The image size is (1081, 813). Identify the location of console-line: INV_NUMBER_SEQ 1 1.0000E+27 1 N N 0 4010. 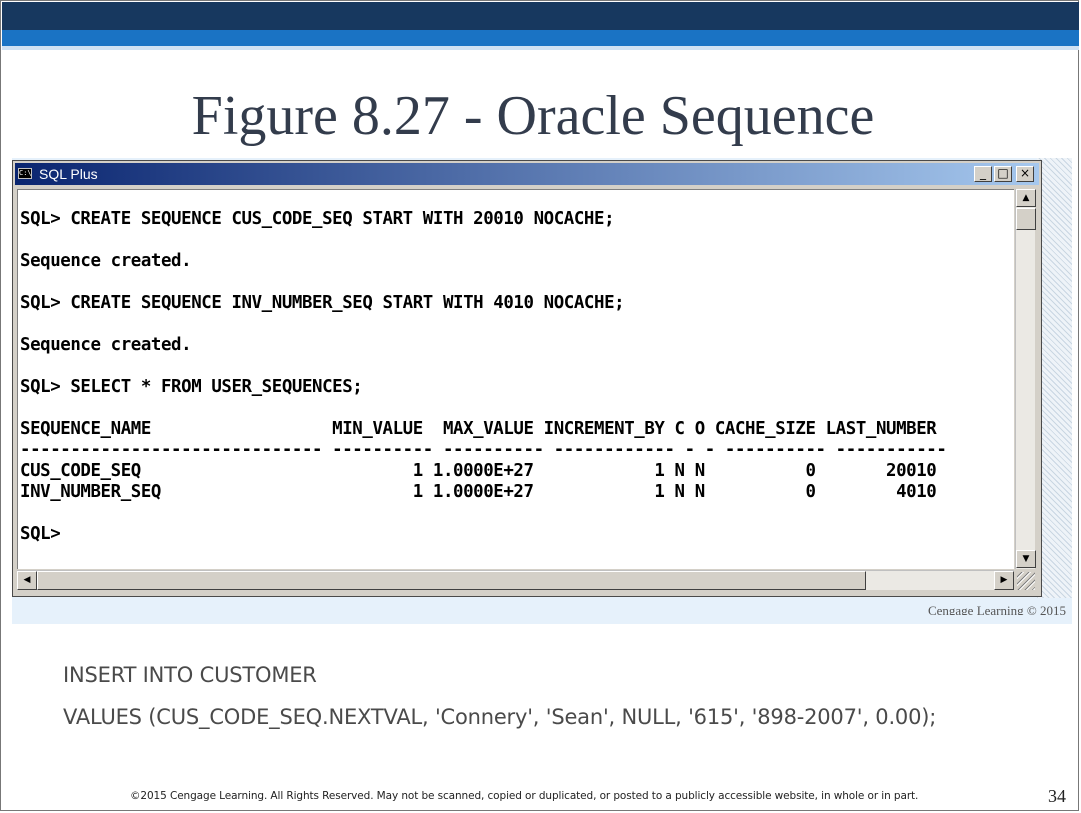
(478, 492).